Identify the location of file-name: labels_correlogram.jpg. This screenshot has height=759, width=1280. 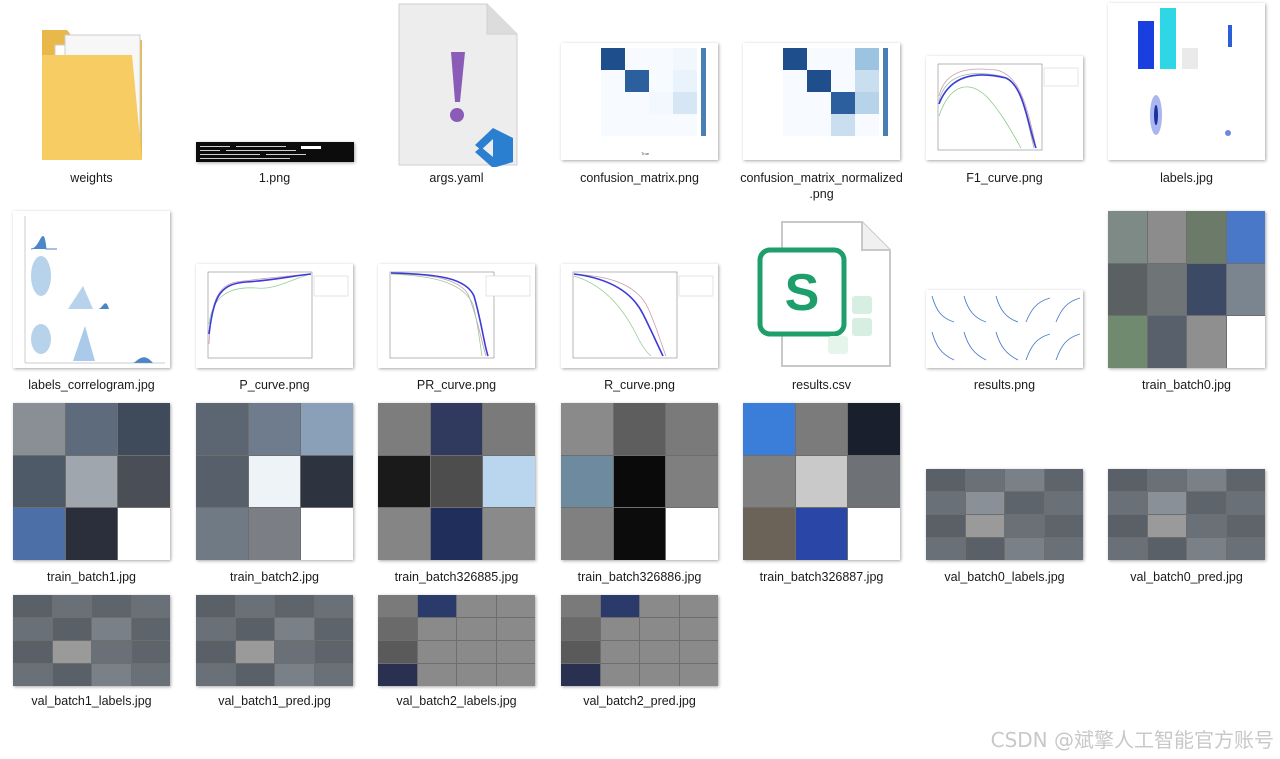
(91, 385).